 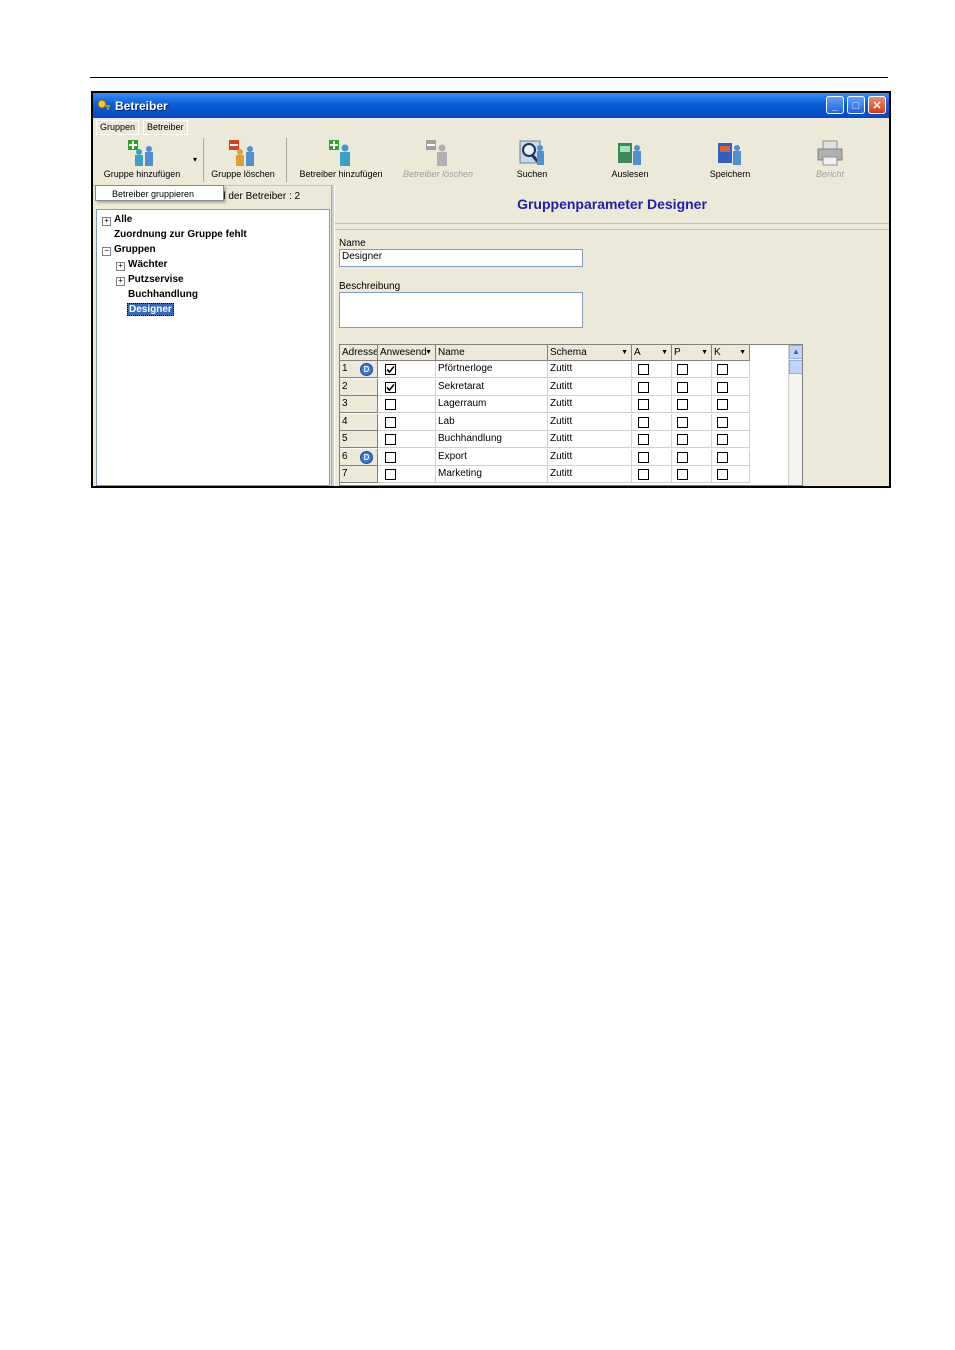 I want to click on read-device-icon, so click(x=629, y=154).